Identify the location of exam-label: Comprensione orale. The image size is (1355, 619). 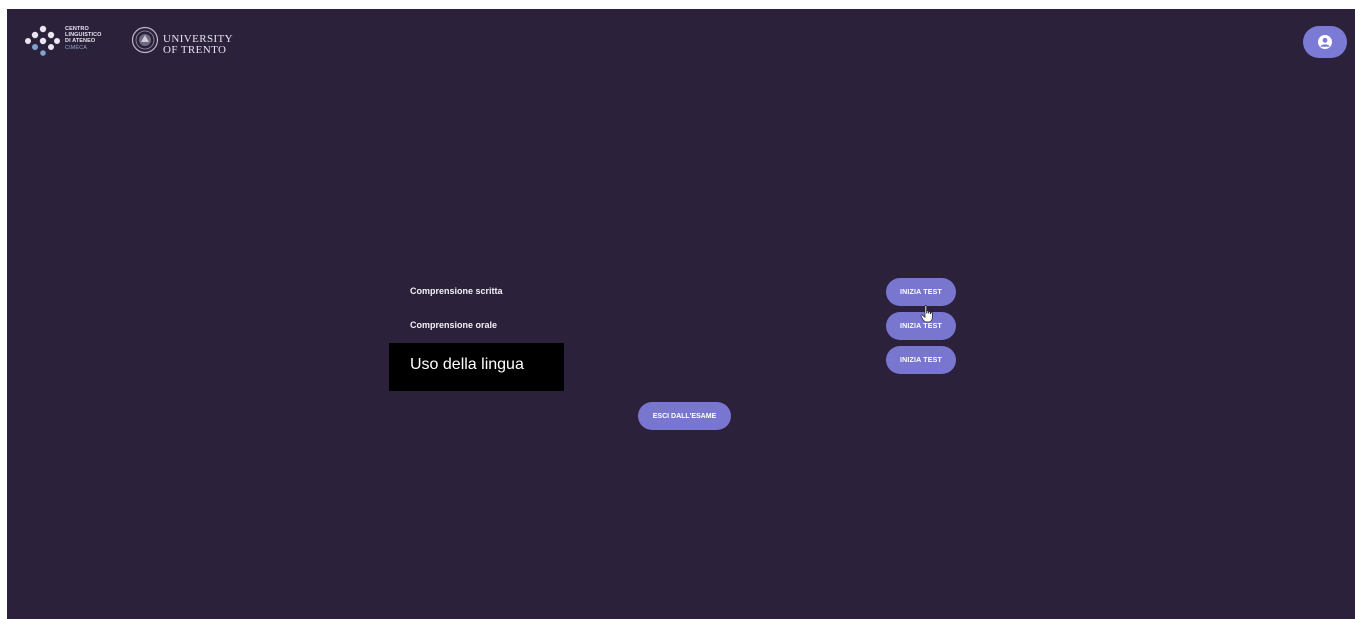
(454, 325).